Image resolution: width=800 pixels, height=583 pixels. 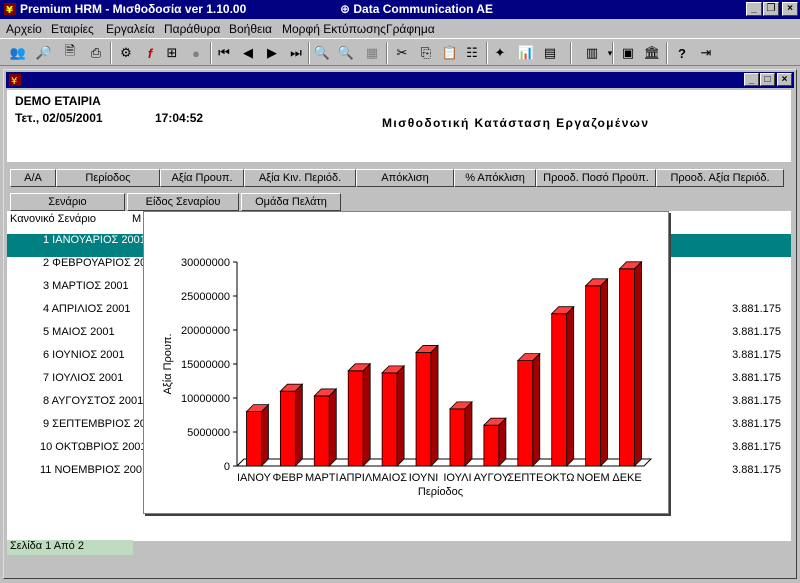 What do you see at coordinates (208, 433) in the screenshot?
I see `y-tick-label: 5000000` at bounding box center [208, 433].